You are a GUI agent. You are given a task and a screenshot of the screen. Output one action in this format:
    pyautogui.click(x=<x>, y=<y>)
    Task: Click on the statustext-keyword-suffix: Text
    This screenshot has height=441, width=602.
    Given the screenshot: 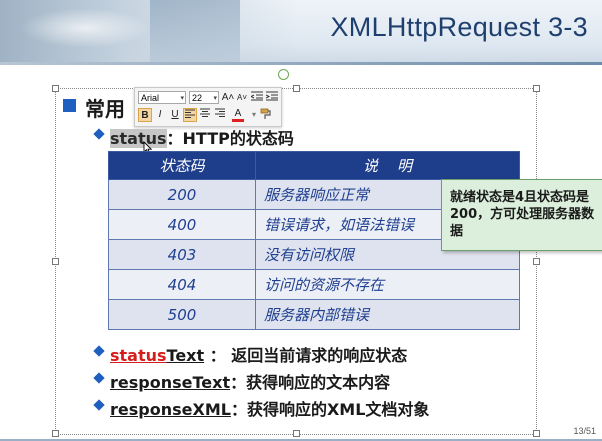 What is the action you would take?
    pyautogui.click(x=185, y=355)
    